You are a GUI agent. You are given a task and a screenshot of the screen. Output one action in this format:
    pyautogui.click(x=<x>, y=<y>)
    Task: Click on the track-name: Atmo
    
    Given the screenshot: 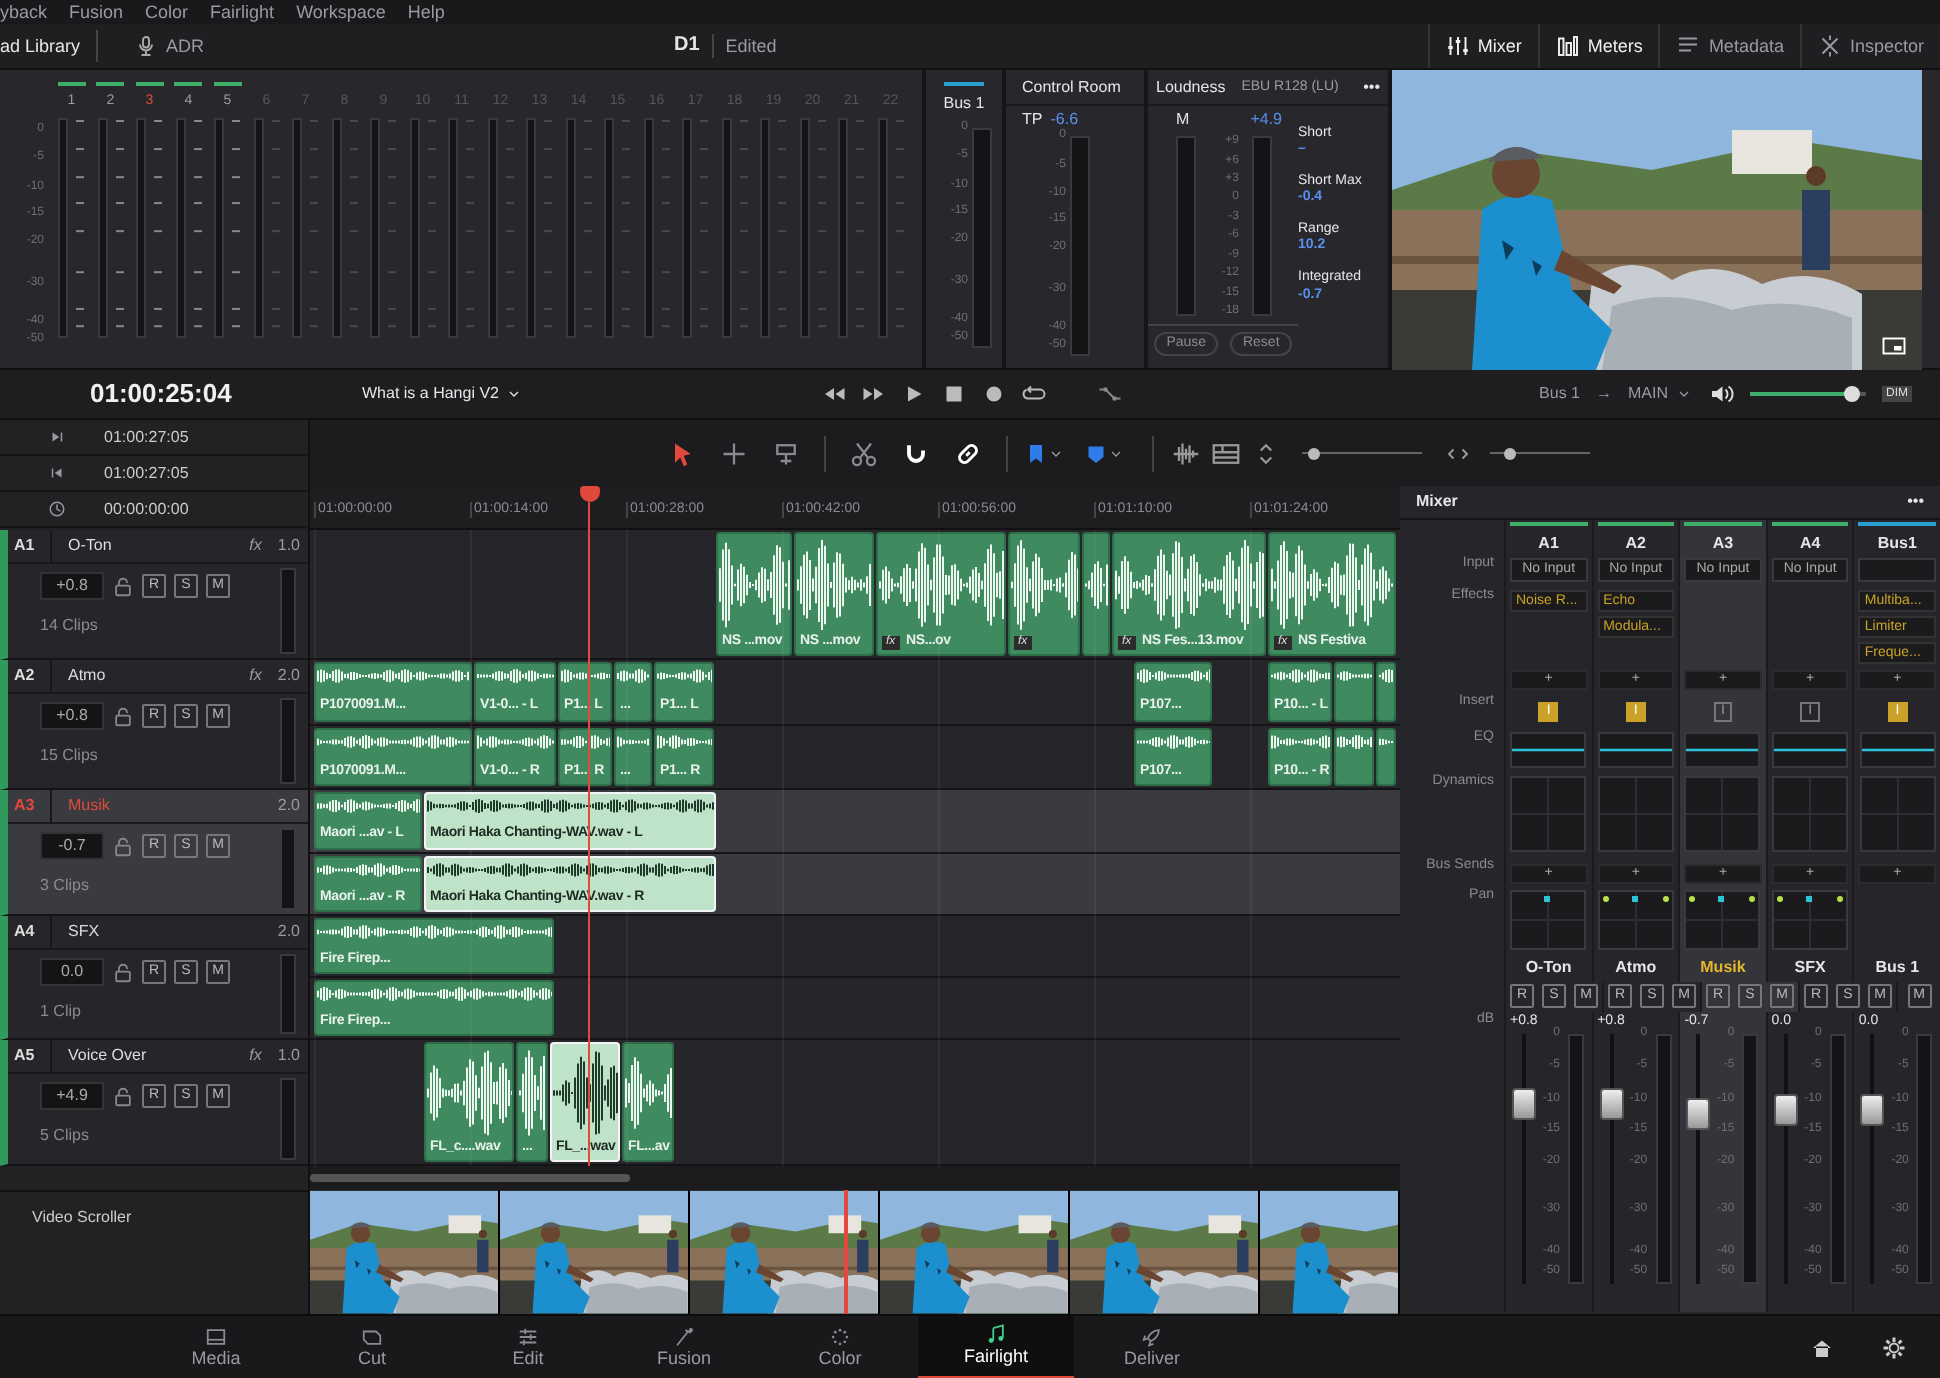 What is the action you would take?
    pyautogui.click(x=151, y=676)
    